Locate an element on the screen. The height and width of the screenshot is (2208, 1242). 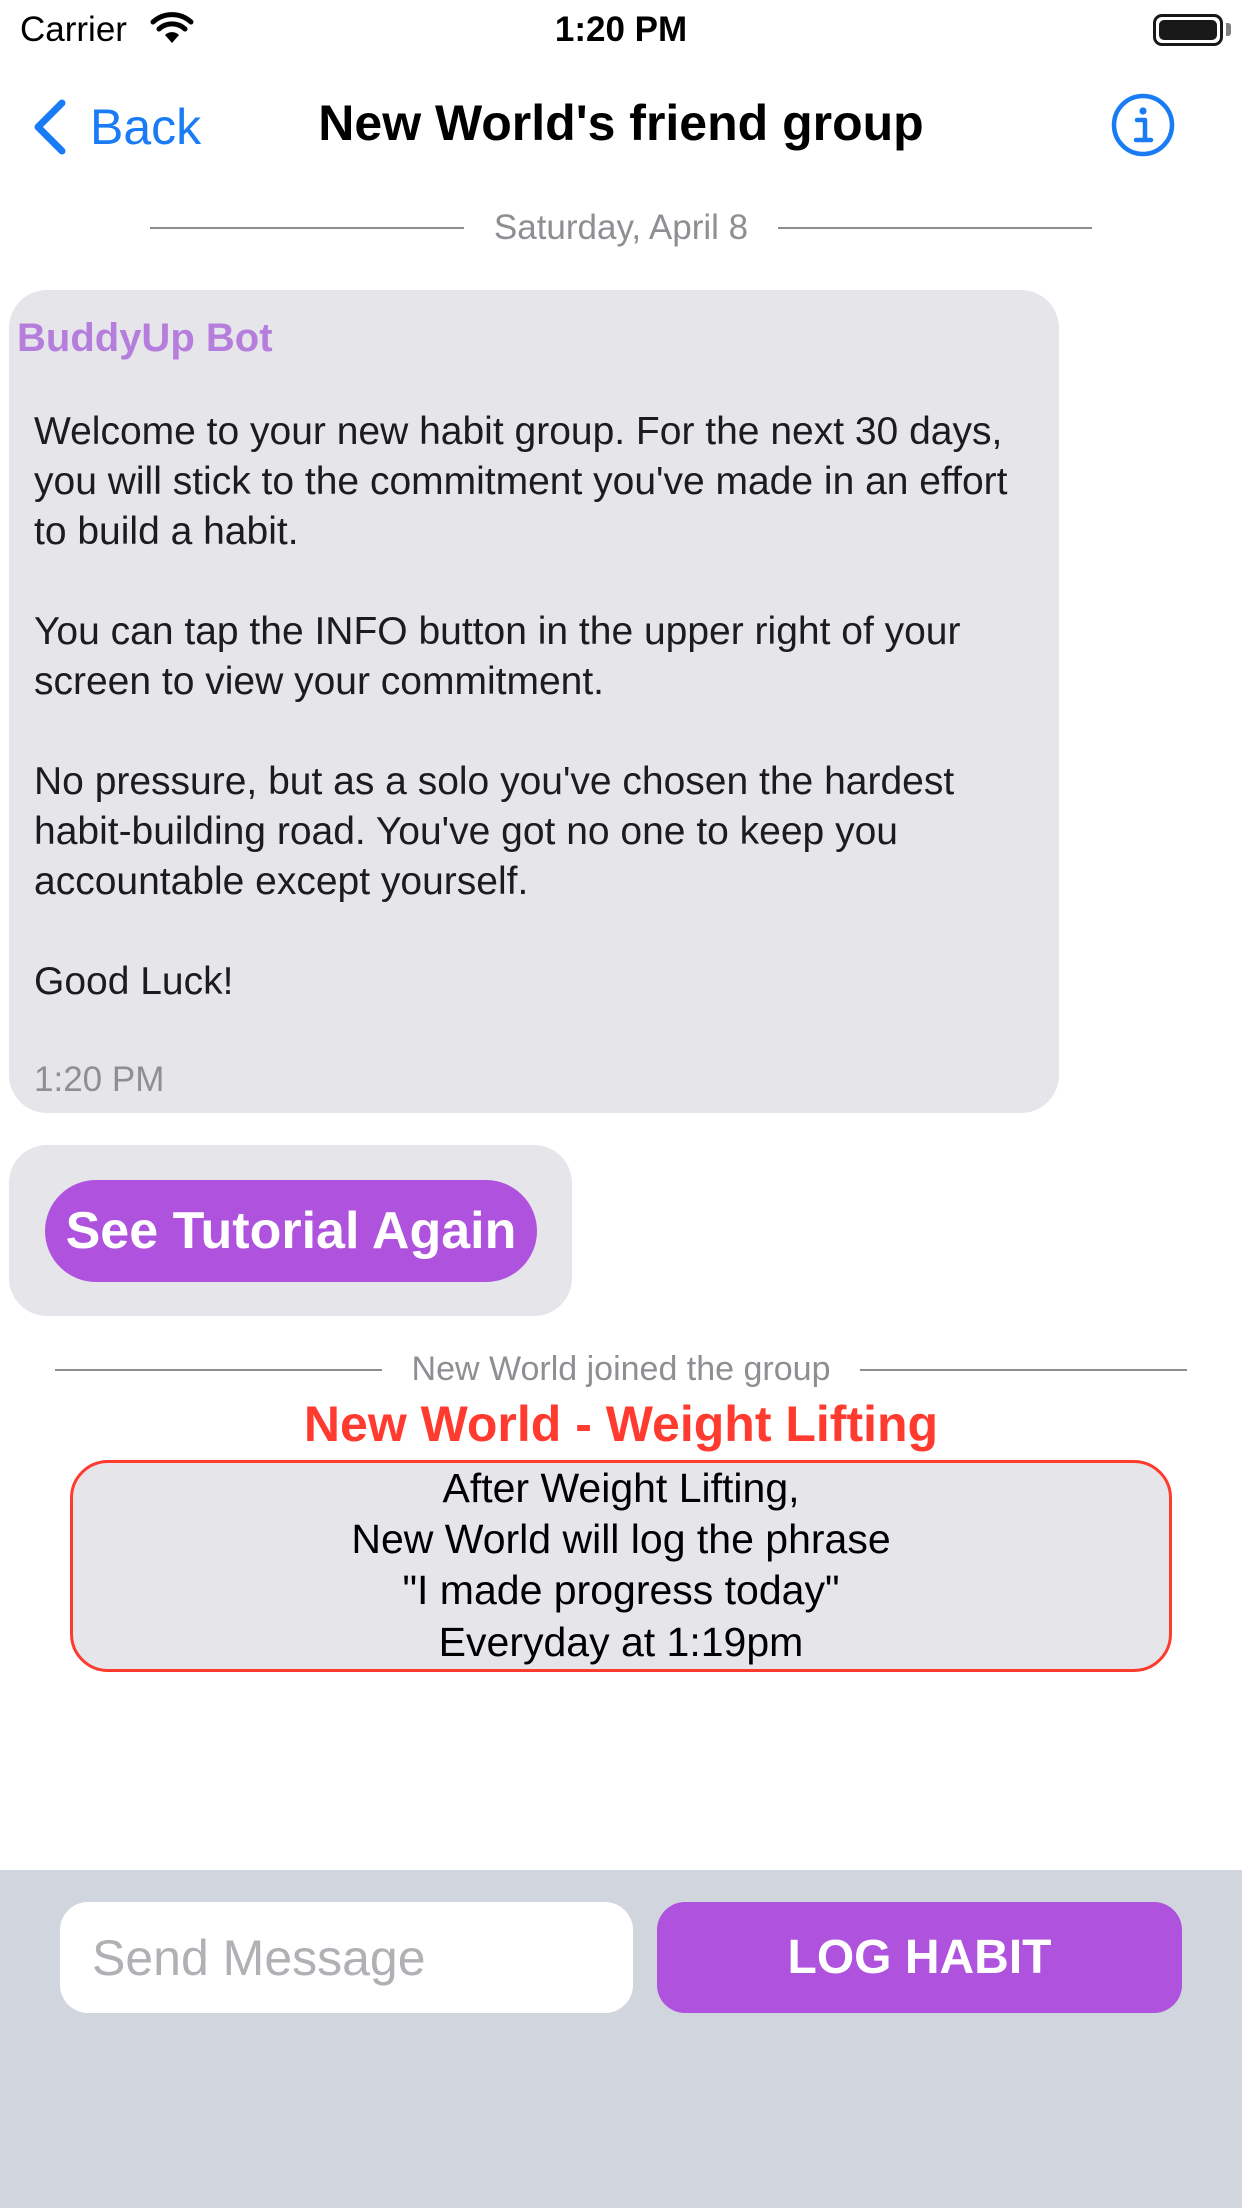
log-habit-button: LOG HABIT is located at coordinates (919, 1957).